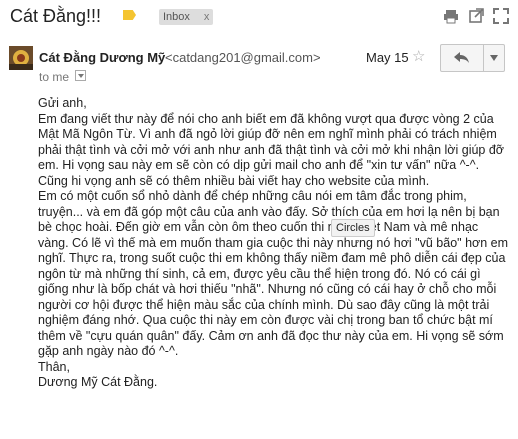  I want to click on greeting: Gửi anh,, so click(62, 103).